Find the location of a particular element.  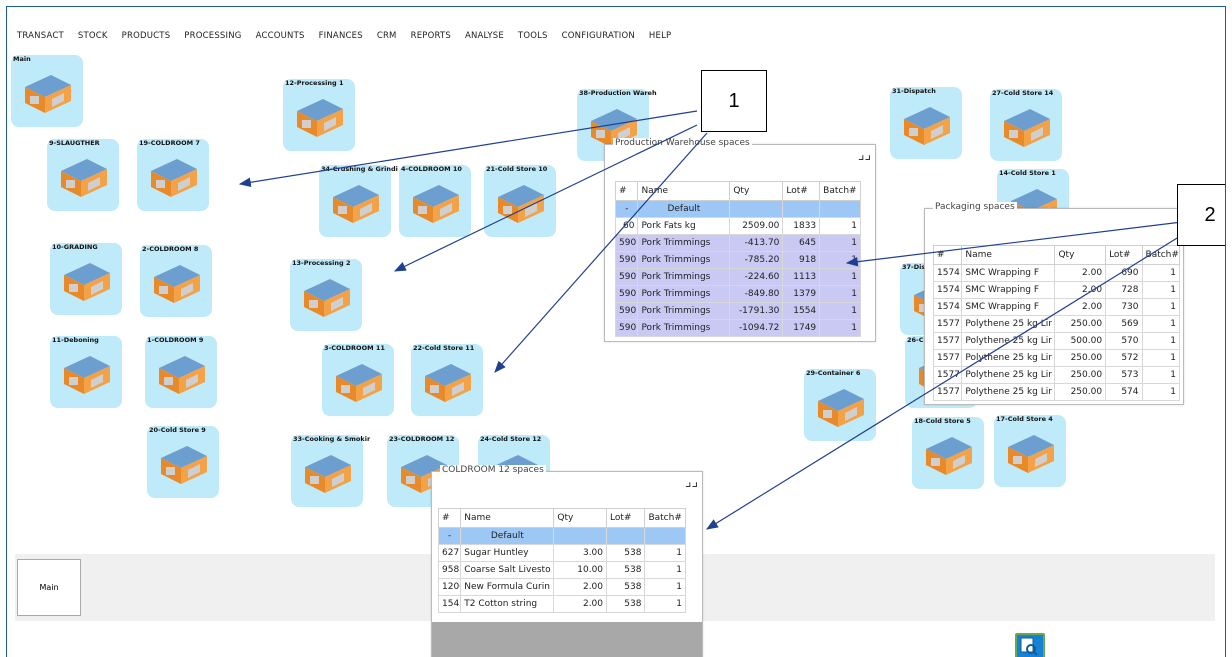

callout-1: 1 is located at coordinates (734, 101).